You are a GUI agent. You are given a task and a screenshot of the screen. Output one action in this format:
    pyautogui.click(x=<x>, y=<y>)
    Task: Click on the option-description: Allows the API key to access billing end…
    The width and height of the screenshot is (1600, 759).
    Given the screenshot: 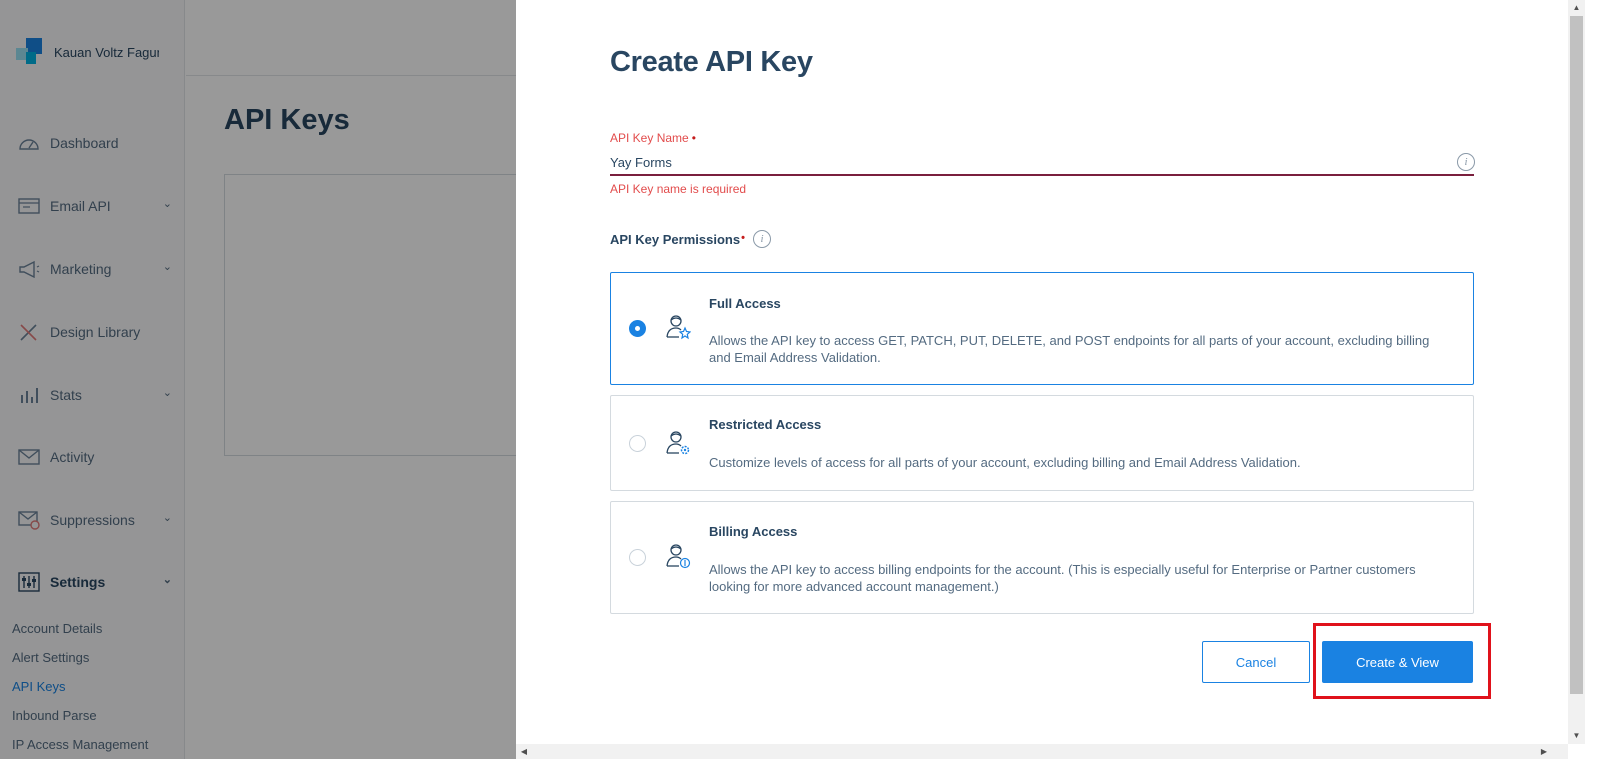 What is the action you would take?
    pyautogui.click(x=1062, y=578)
    